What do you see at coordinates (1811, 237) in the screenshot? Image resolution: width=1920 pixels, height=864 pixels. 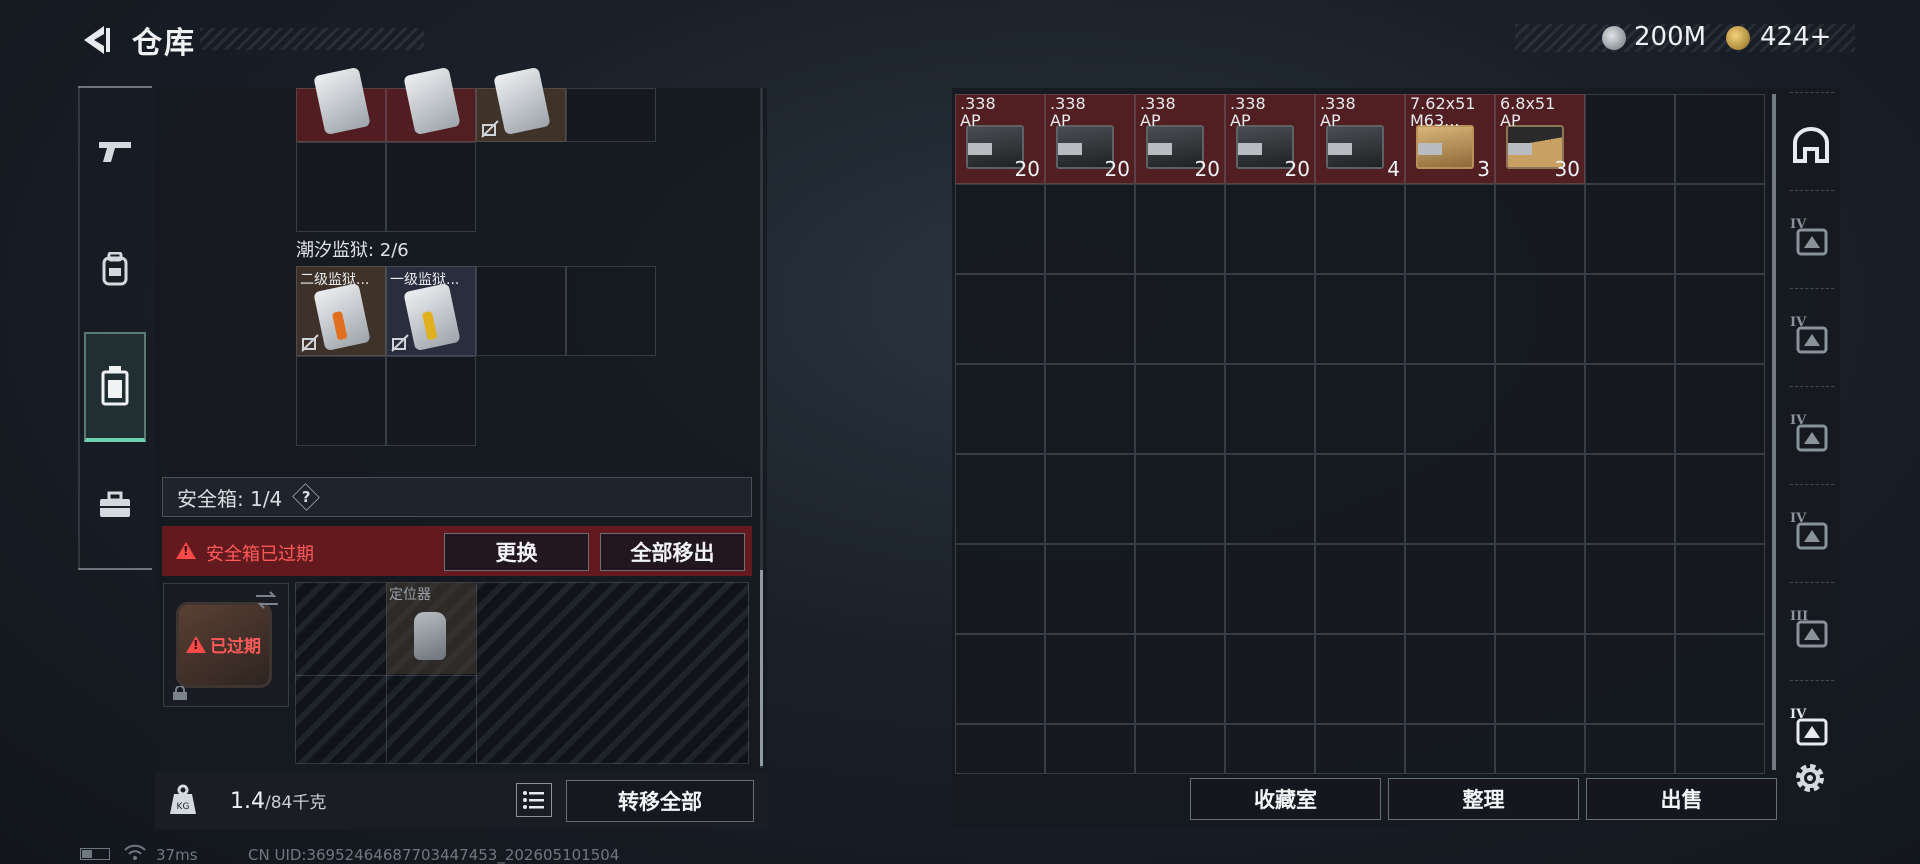 I see `filter-tier4-a-button: IV` at bounding box center [1811, 237].